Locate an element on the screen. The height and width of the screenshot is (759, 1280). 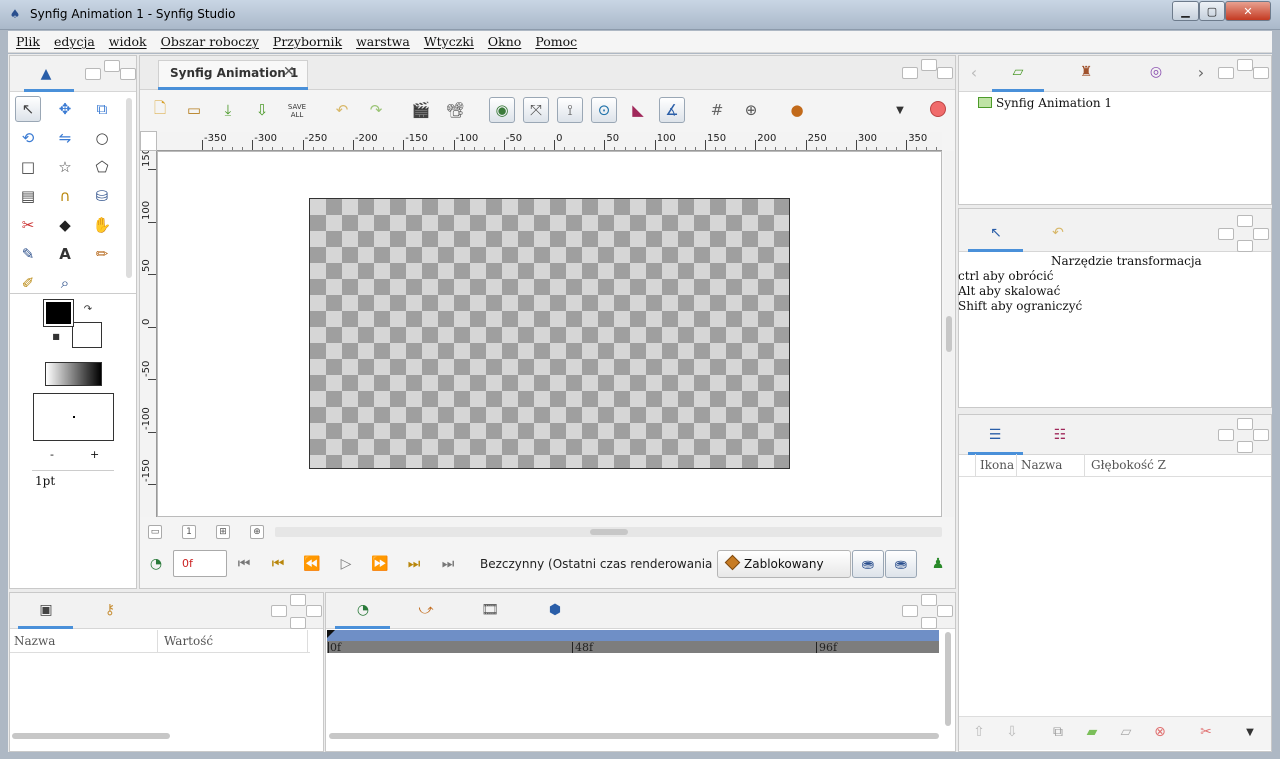
group-layer-icon: ▰ is located at coordinates (1092, 732).